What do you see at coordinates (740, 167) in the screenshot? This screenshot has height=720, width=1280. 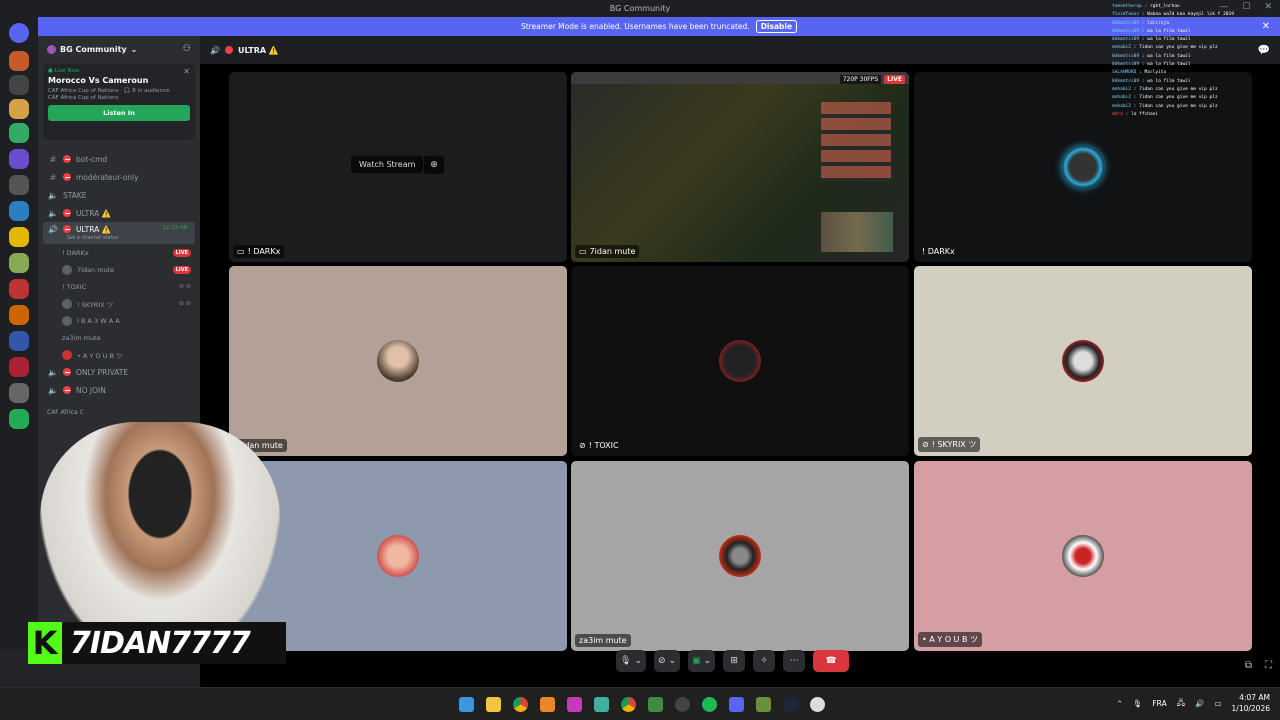 I see `stream-tile: 720P 30FPS LIVE ▭ 7idan mute` at bounding box center [740, 167].